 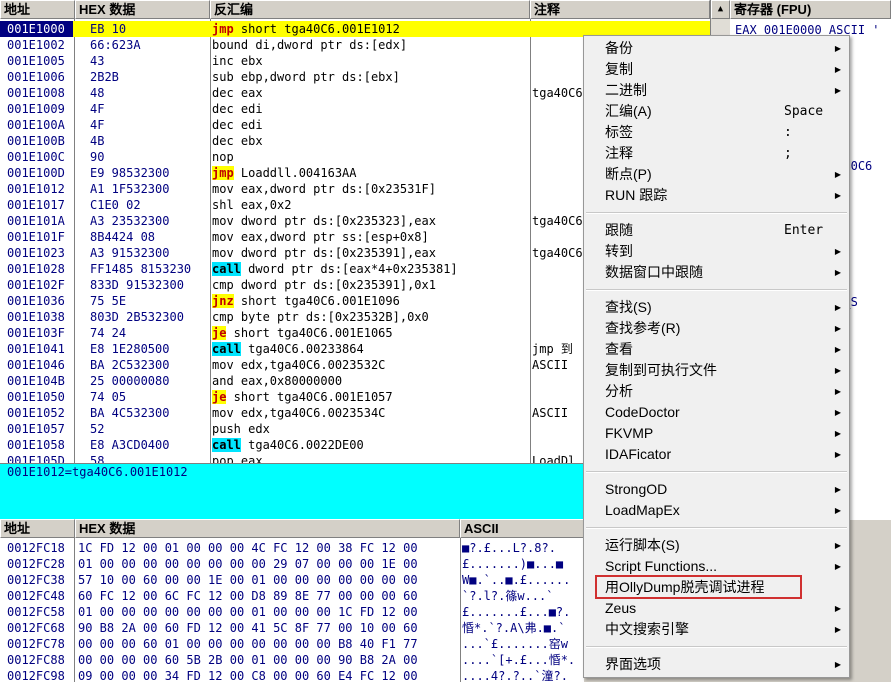 I want to click on row-hex: E9 98532300, so click(x=130, y=173).